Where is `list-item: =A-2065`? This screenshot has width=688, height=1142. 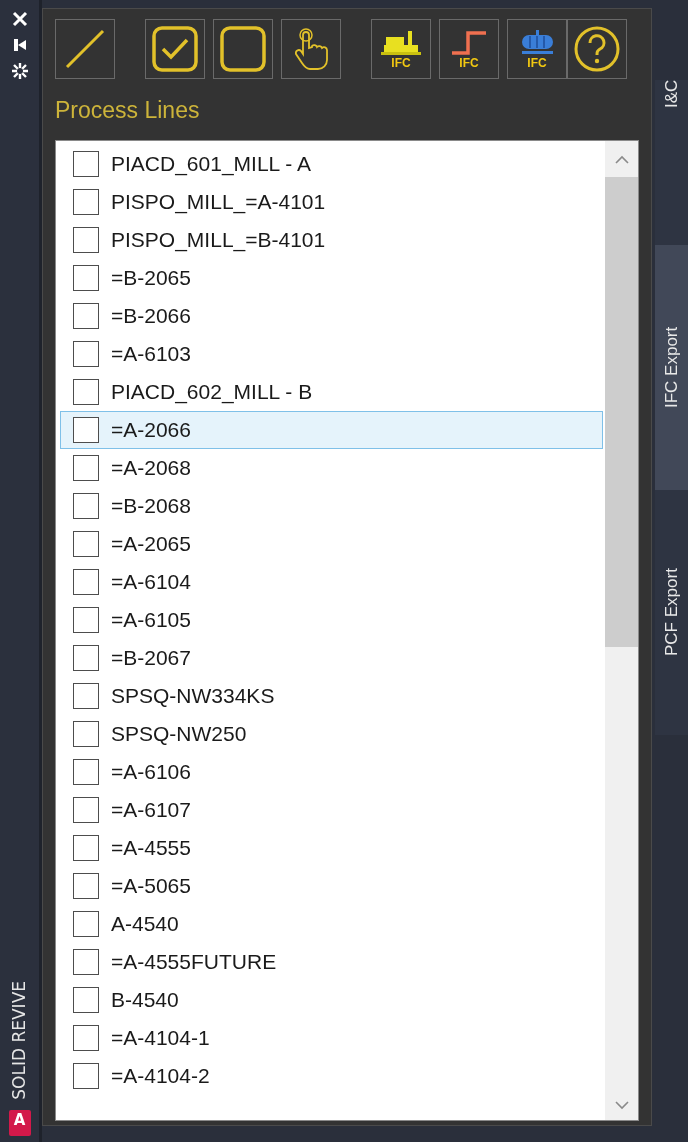
list-item: =A-2065 is located at coordinates (331, 543).